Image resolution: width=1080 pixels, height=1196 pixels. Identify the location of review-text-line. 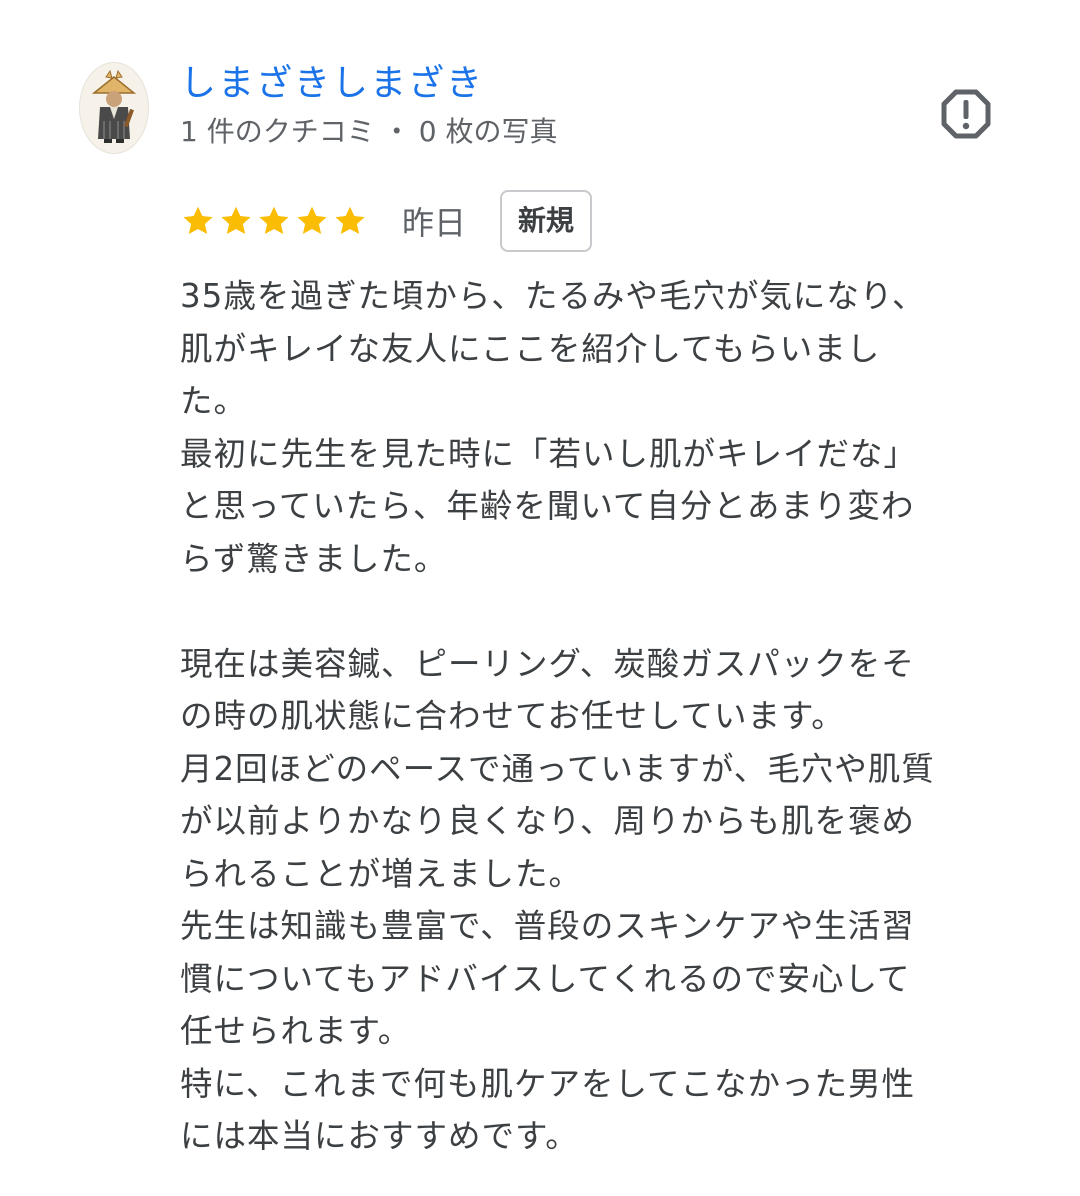
(605, 611).